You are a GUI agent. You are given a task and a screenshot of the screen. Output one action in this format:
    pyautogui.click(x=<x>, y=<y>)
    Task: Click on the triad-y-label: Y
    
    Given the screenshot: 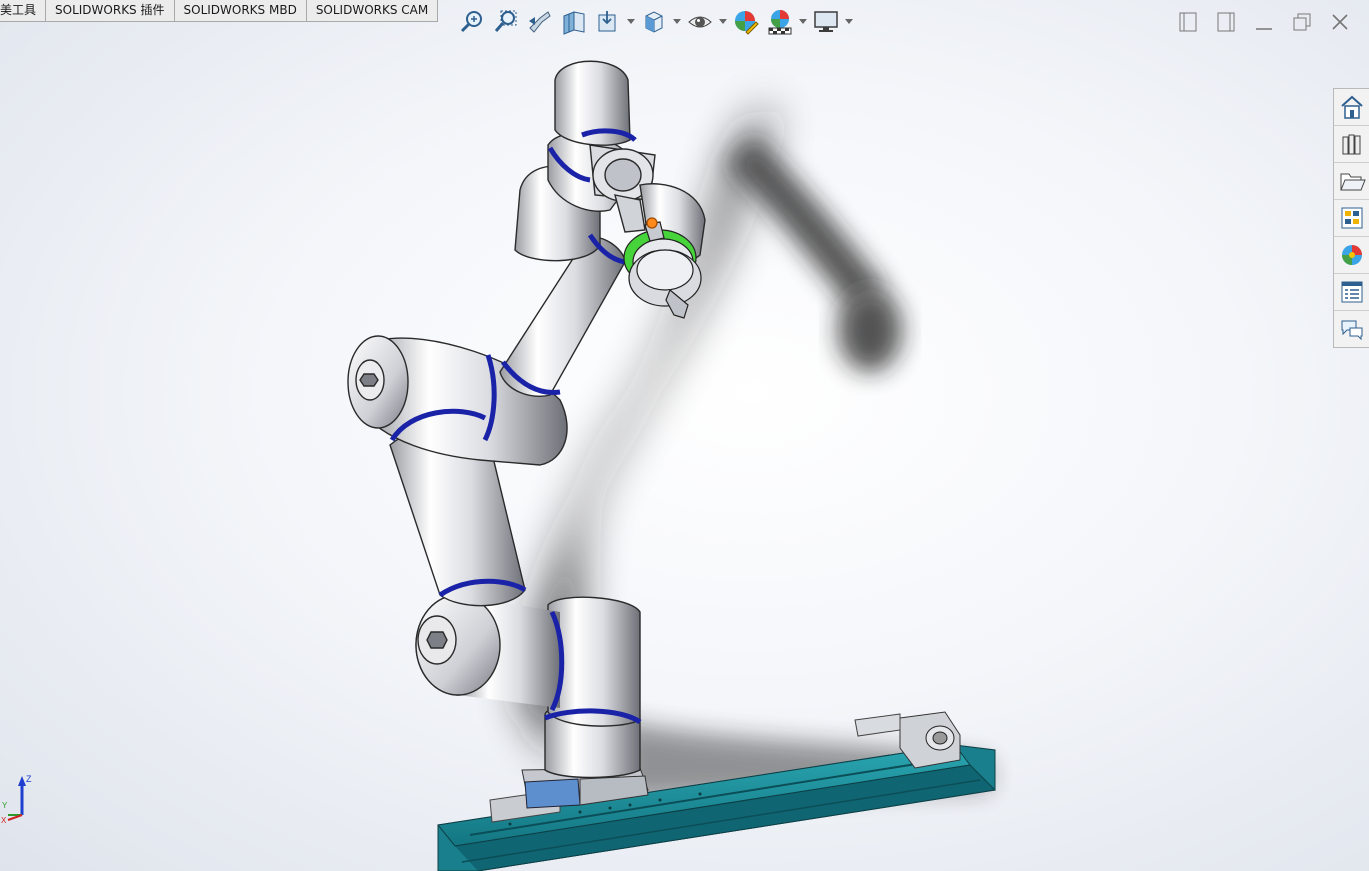 What is the action you would take?
    pyautogui.click(x=5, y=805)
    